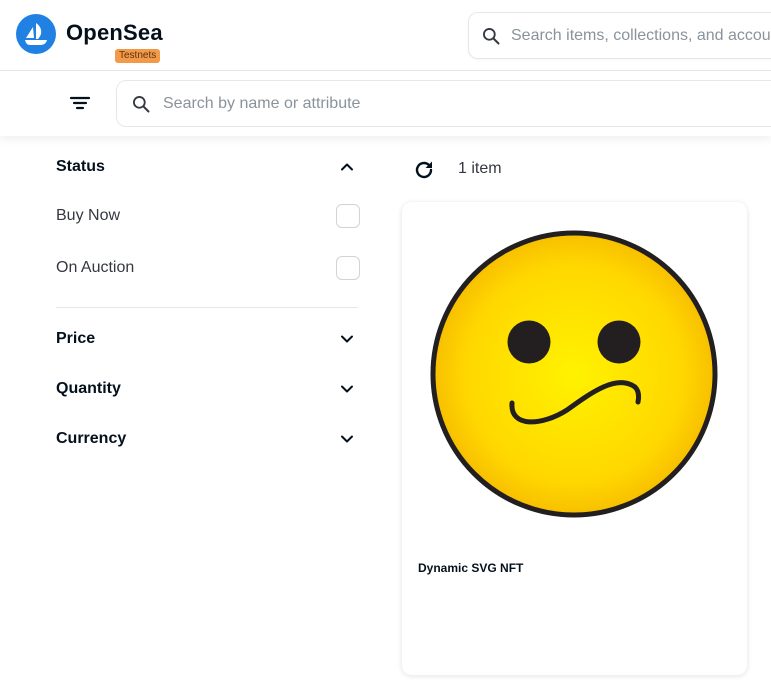 The height and width of the screenshot is (696, 771). I want to click on quantity-section-header: Quantity, so click(208, 389).